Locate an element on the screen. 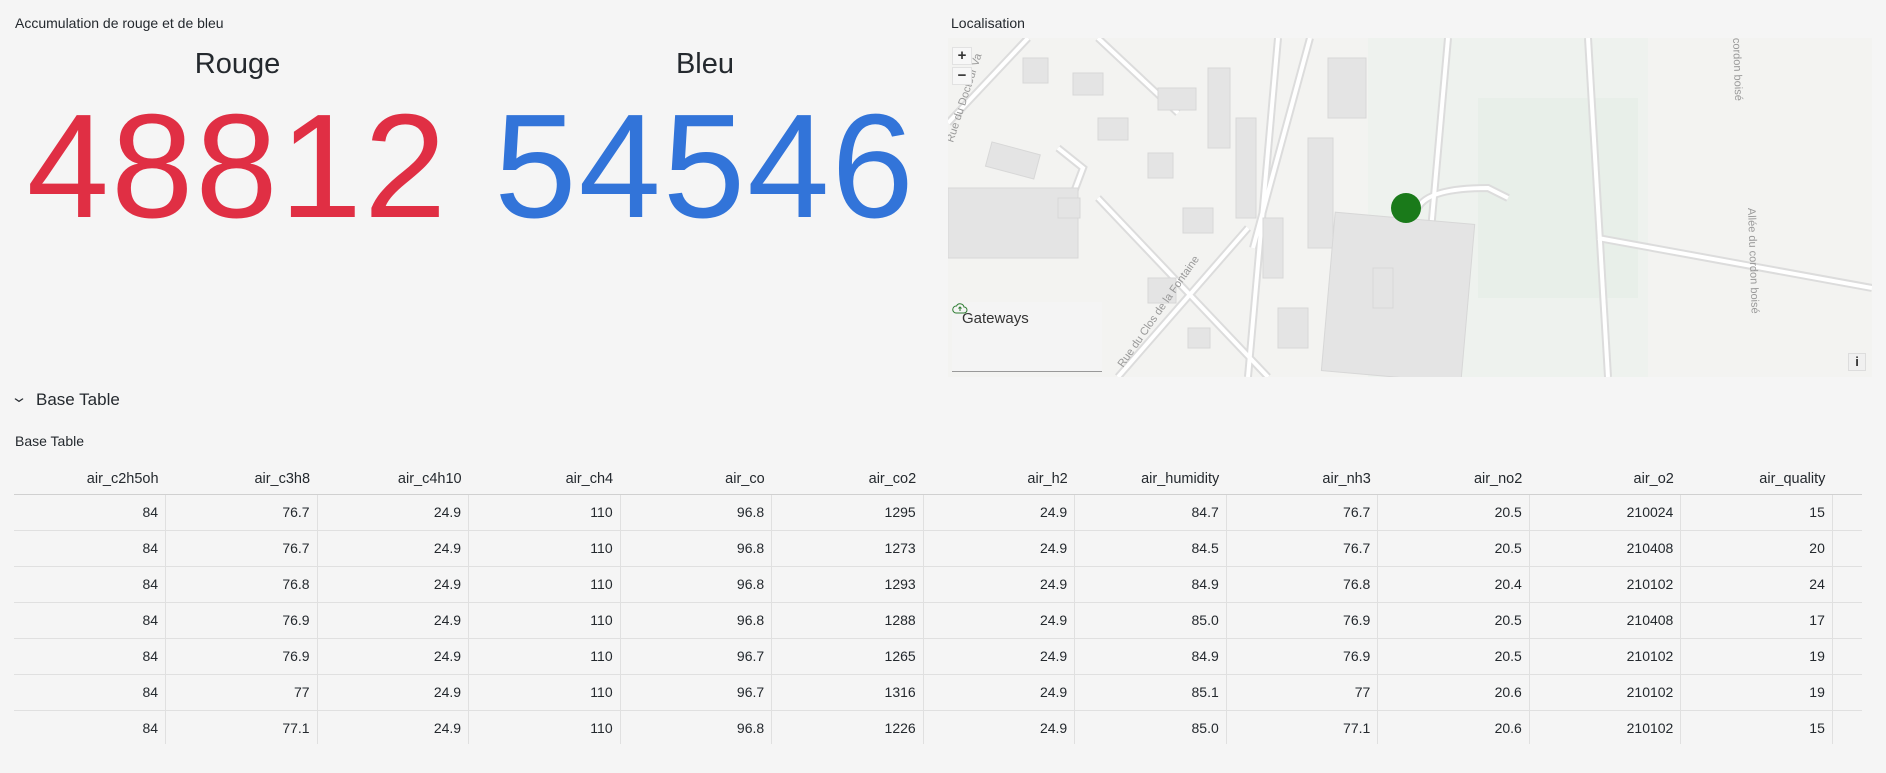  red-stat: Rouge 48812 is located at coordinates (237, 144).